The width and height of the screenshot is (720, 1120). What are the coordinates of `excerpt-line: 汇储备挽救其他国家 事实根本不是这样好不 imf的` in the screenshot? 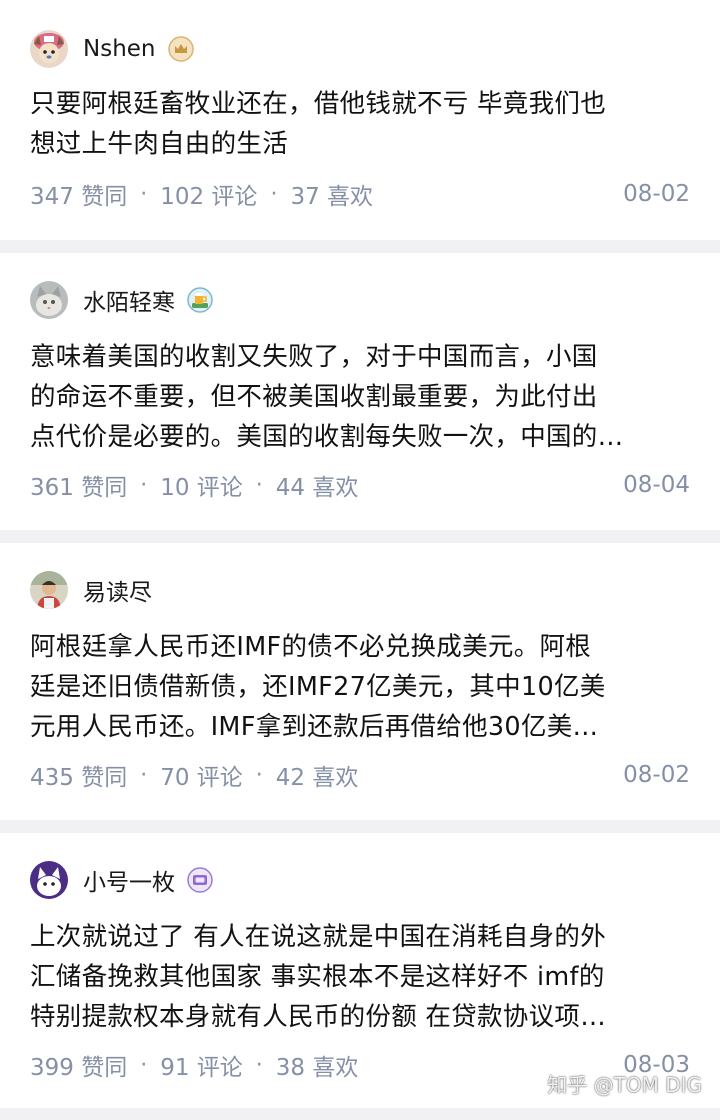 It's located at (317, 977).